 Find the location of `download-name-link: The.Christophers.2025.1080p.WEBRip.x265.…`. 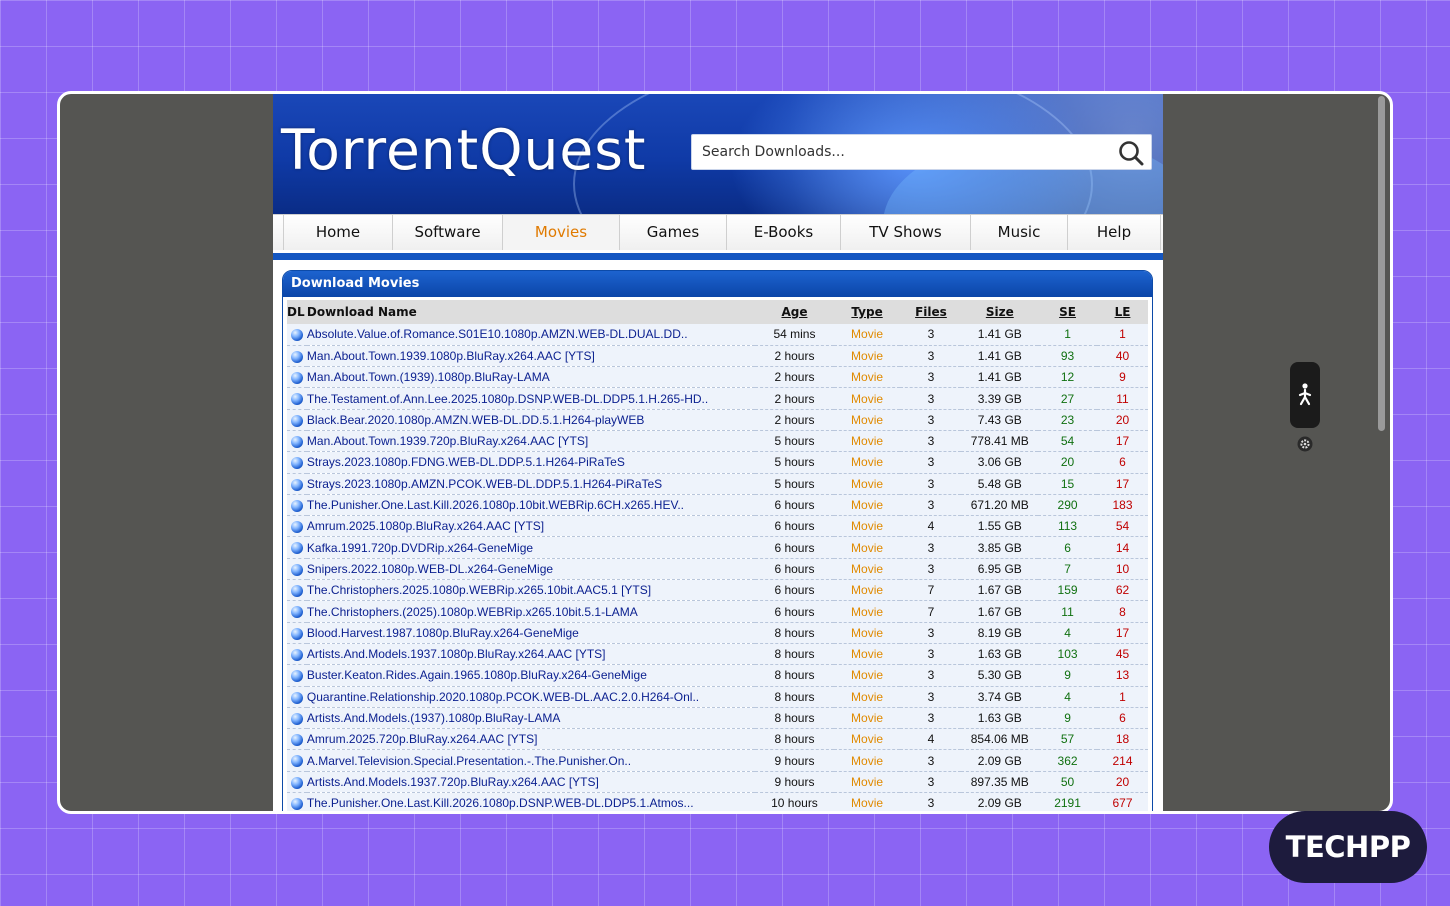

download-name-link: The.Christophers.2025.1080p.WEBRip.x265.… is located at coordinates (531, 590).